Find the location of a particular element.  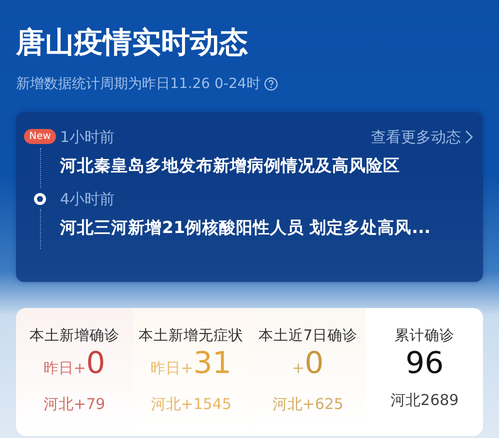

timeline-dot is located at coordinates (40, 199).